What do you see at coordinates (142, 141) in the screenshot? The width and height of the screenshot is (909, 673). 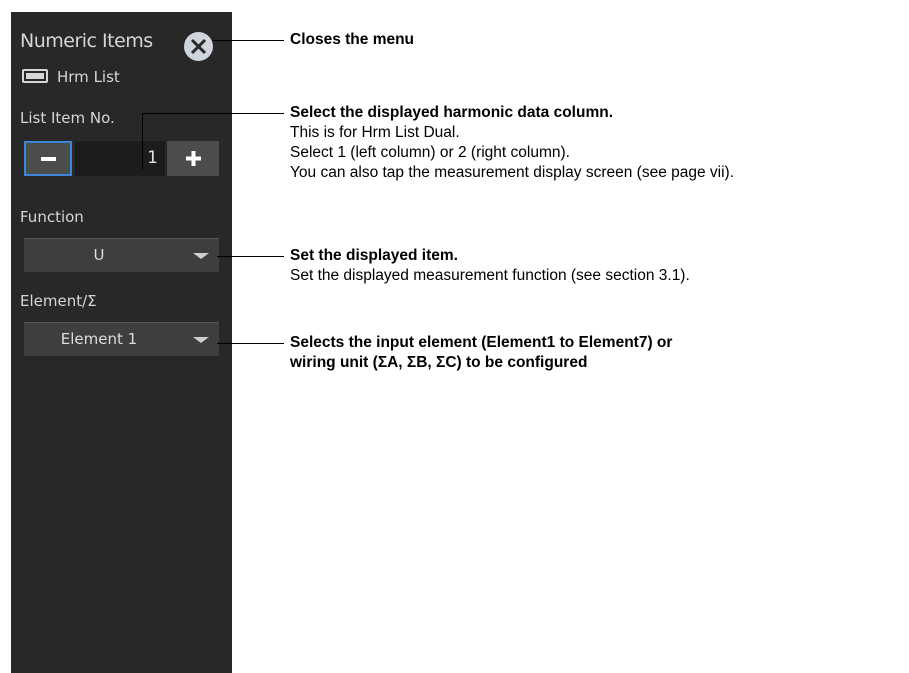 I see `callout-line-list-item-drop` at bounding box center [142, 141].